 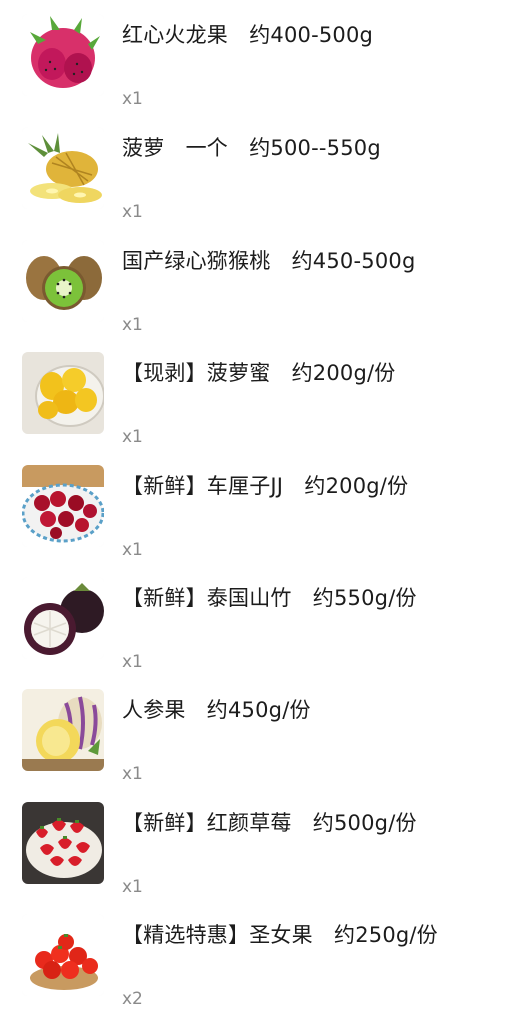 I want to click on item-title: 【精选特惠】圣女果 约250g/份, so click(x=280, y=935).